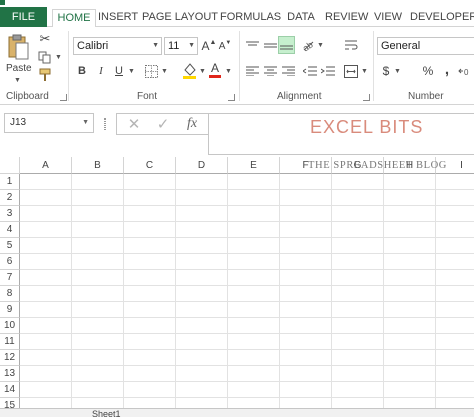 The height and width of the screenshot is (417, 474). Describe the element at coordinates (10, 262) in the screenshot. I see `row-header-6: 6` at that location.